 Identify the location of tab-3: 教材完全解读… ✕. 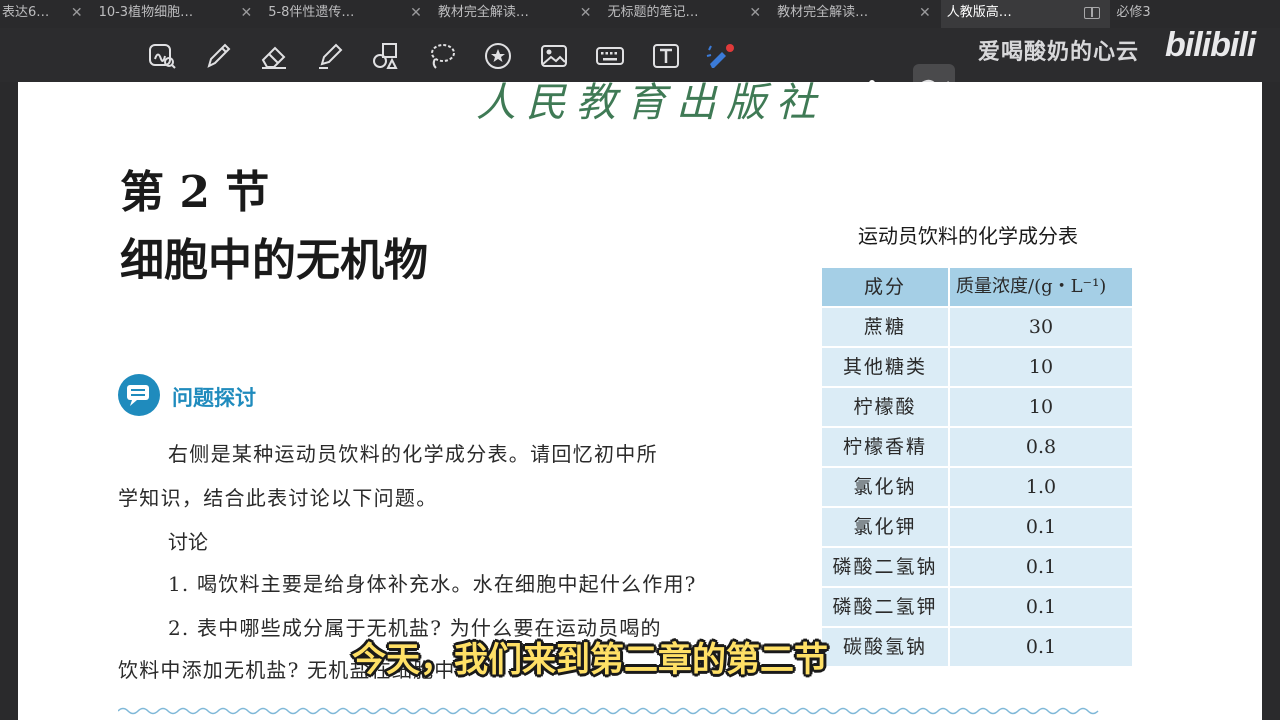
(517, 14).